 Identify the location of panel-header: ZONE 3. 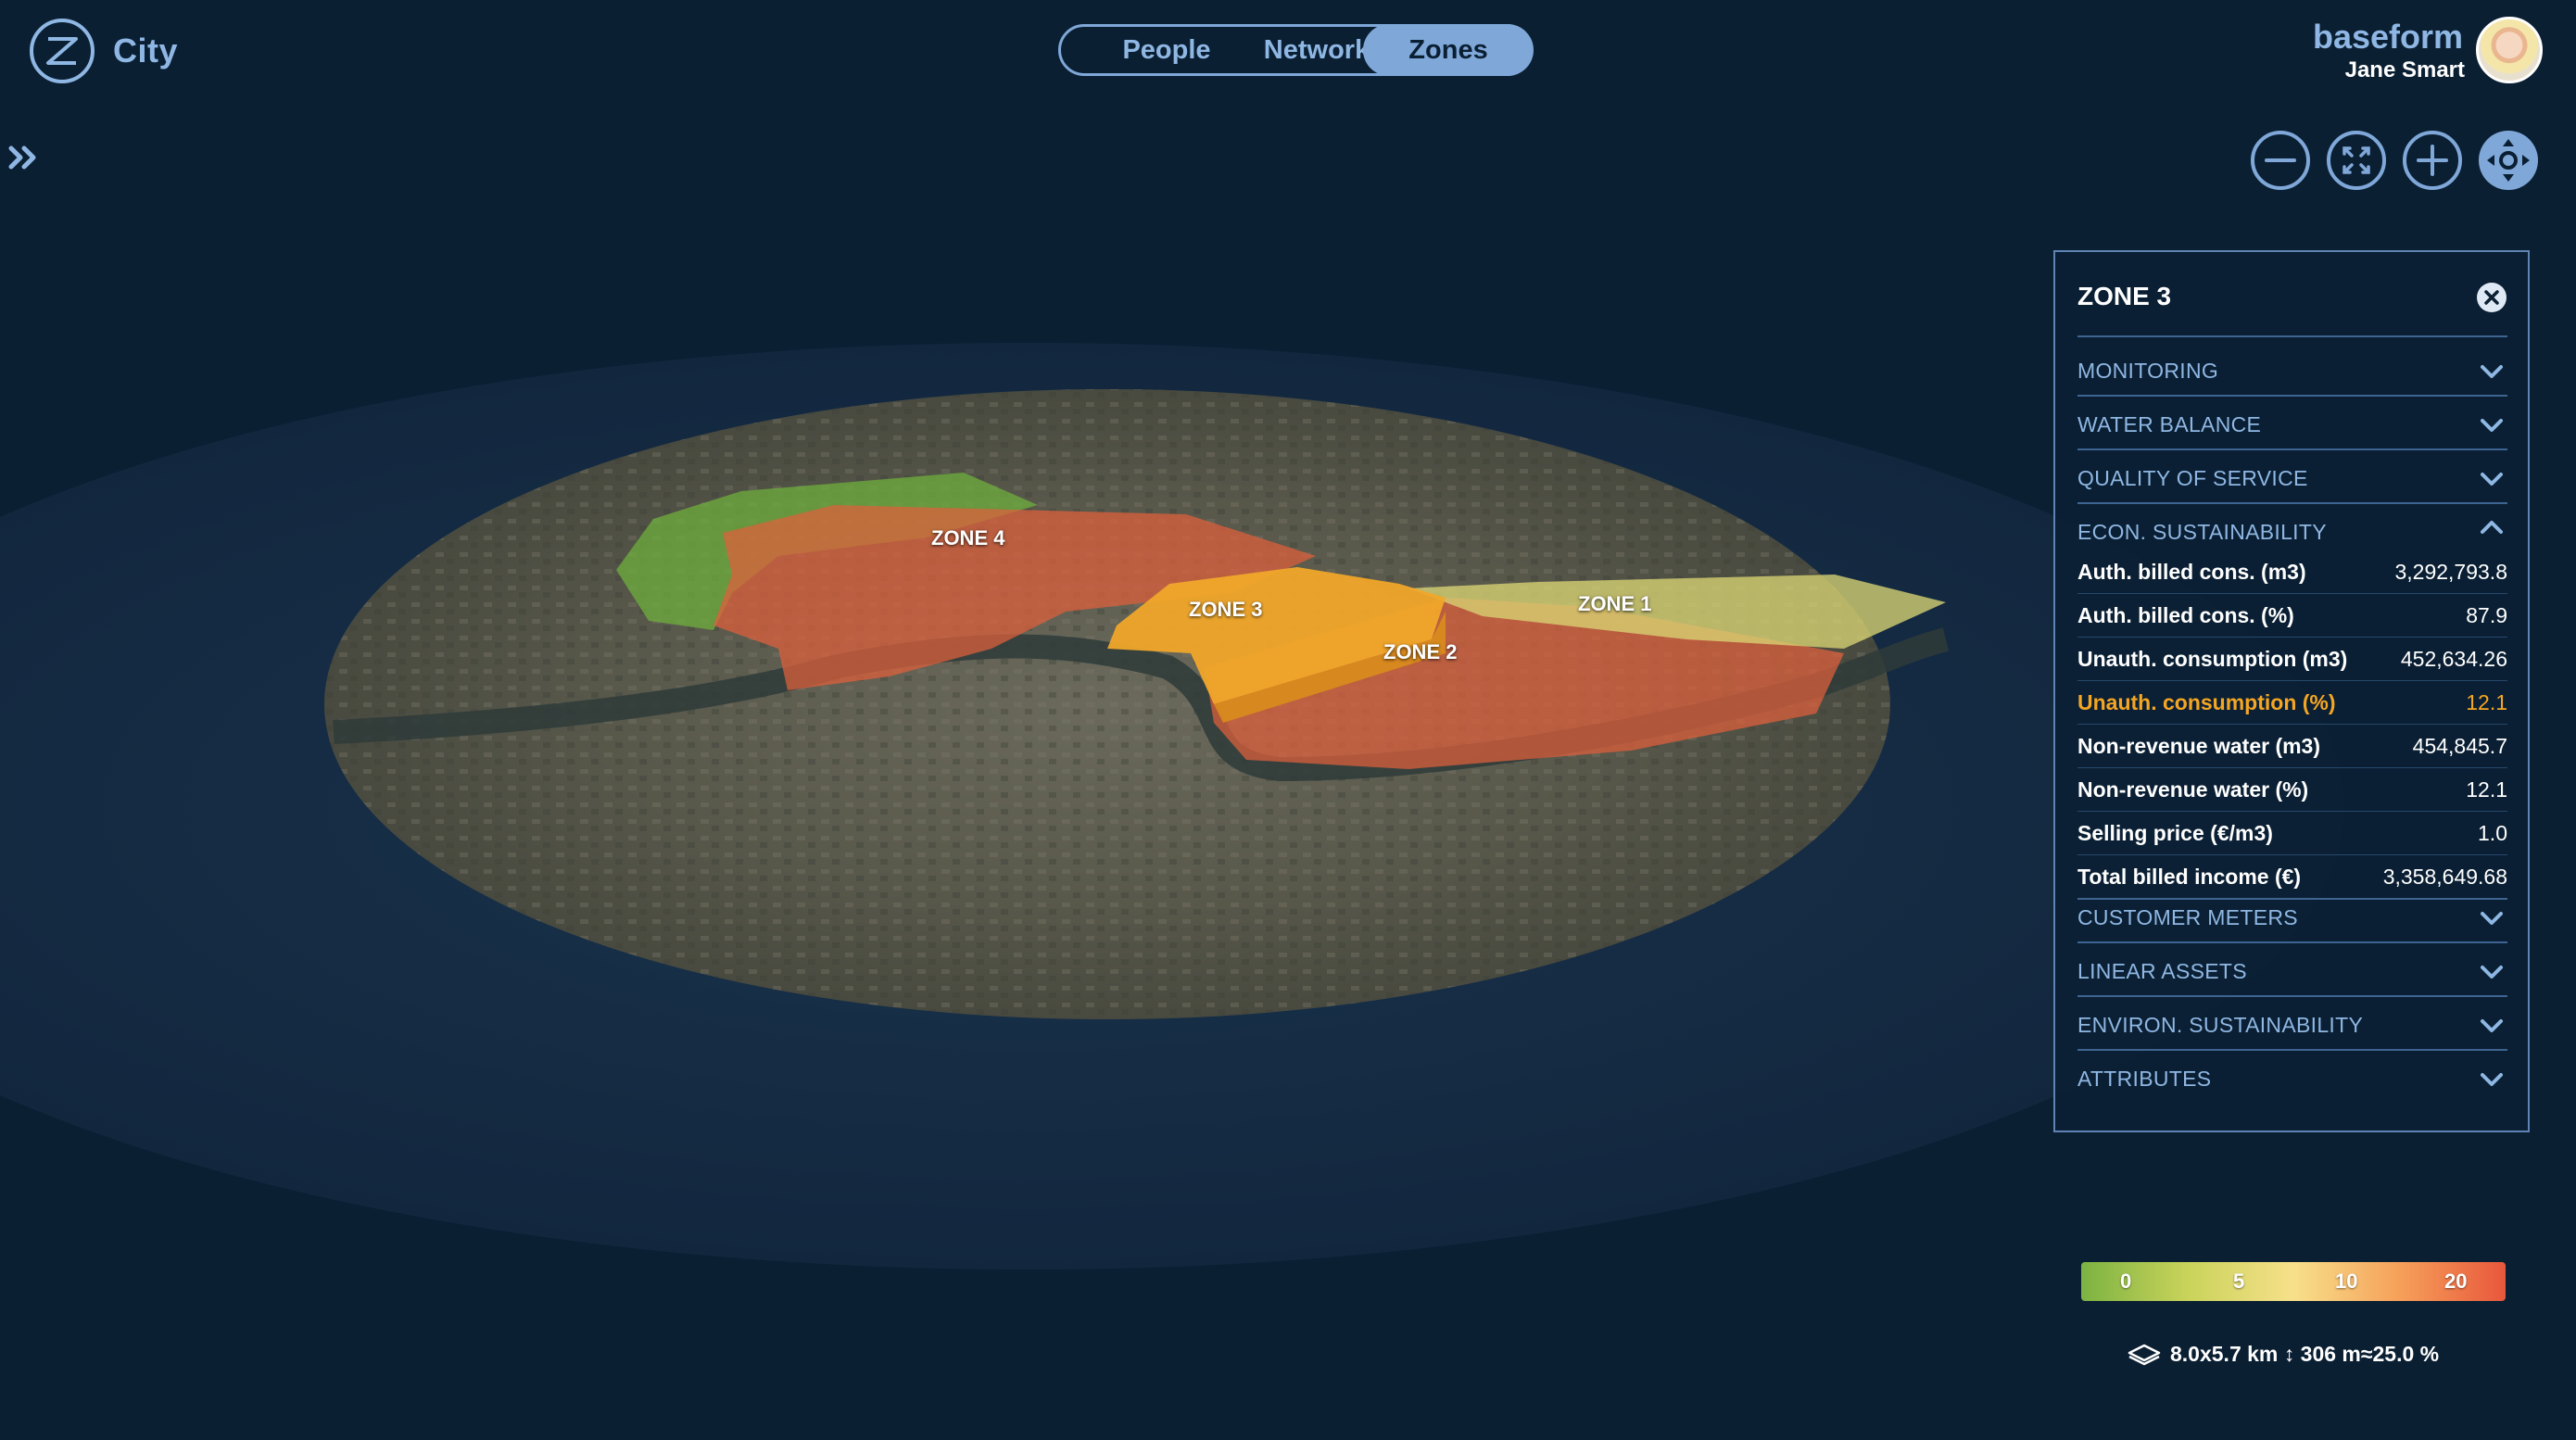
(2292, 307).